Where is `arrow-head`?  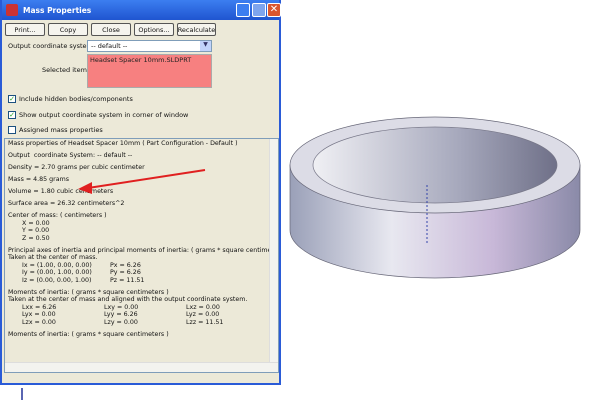
arrow-head is located at coordinates (85, 188).